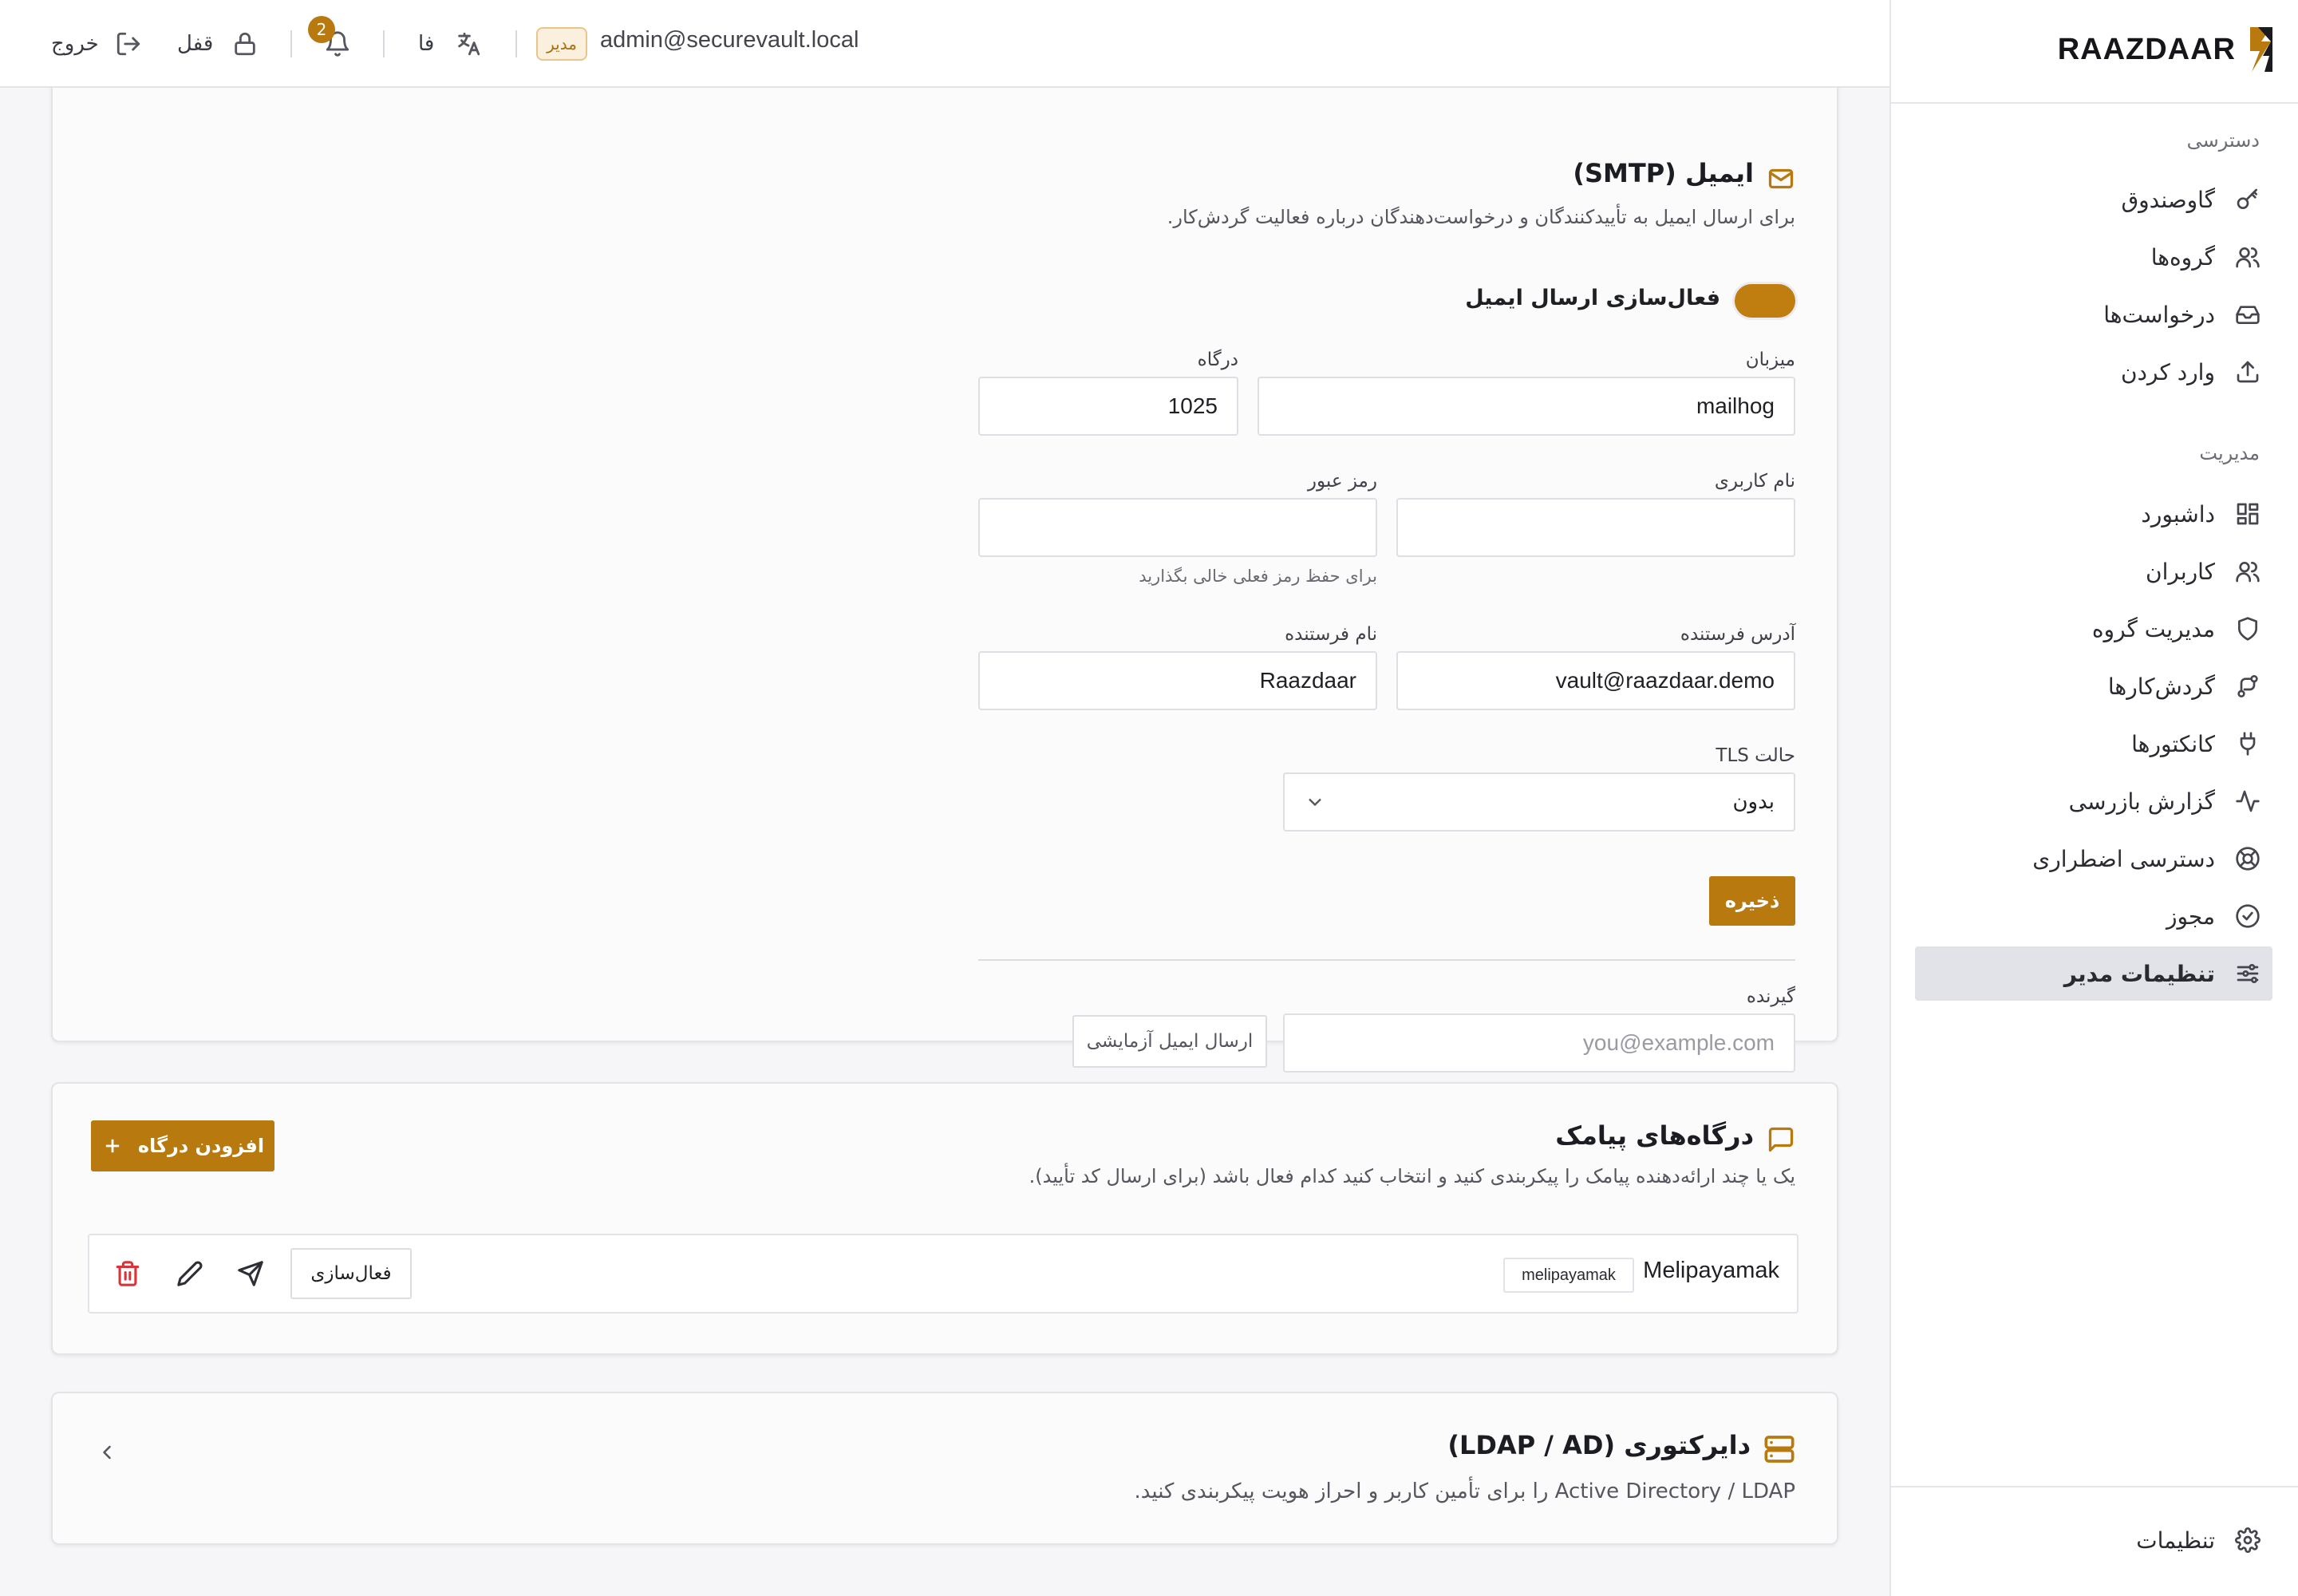 The width and height of the screenshot is (2298, 1596). What do you see at coordinates (183, 1145) in the screenshot?
I see `add-gateway-button: افزودن درگاه` at bounding box center [183, 1145].